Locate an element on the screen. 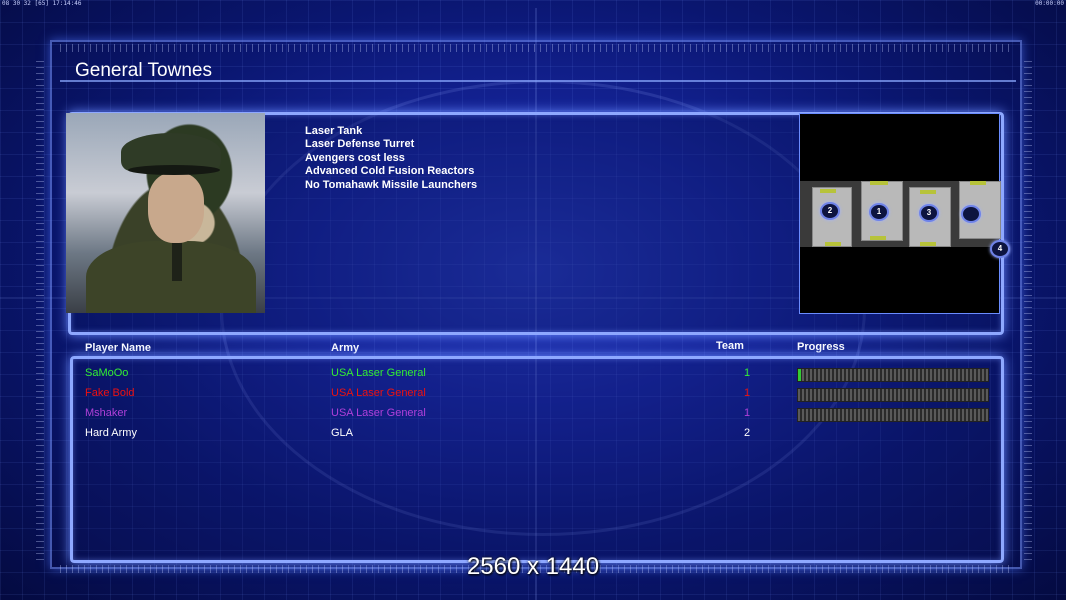  trait-item: No Tomahawk Missile Launchers is located at coordinates (391, 184).